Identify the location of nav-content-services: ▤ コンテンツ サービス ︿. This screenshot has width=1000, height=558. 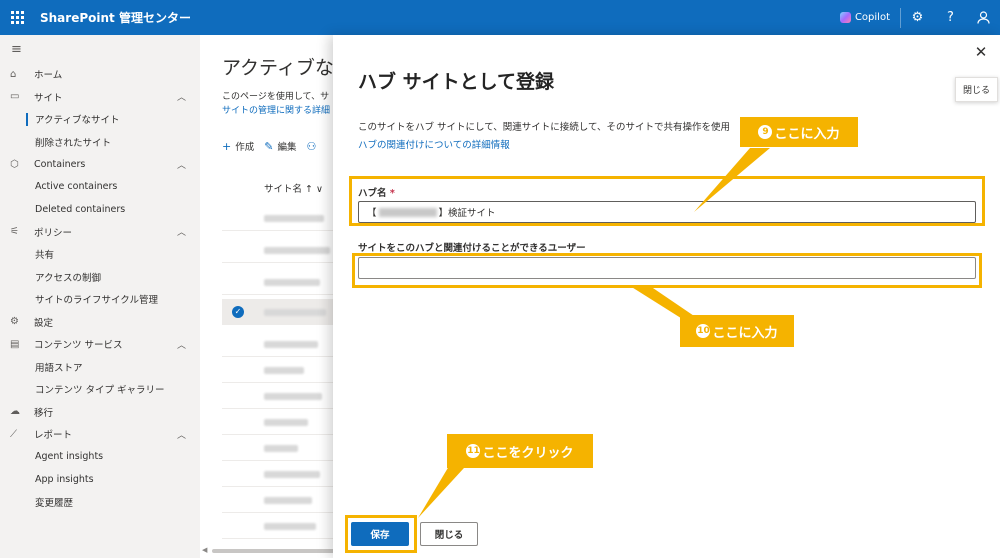
(100, 344).